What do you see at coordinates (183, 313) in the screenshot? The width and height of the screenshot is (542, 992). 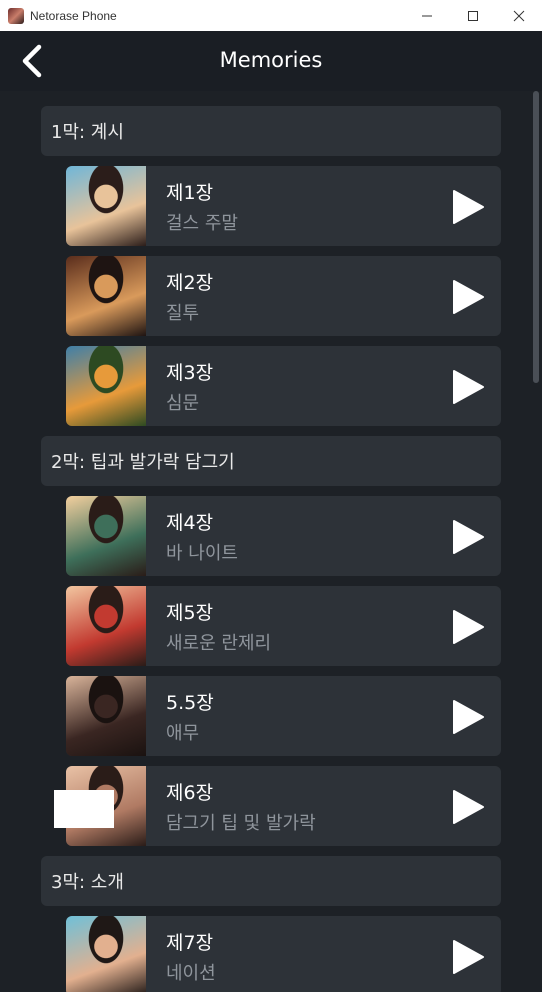 I see `chapter-subtitle: 질투` at bounding box center [183, 313].